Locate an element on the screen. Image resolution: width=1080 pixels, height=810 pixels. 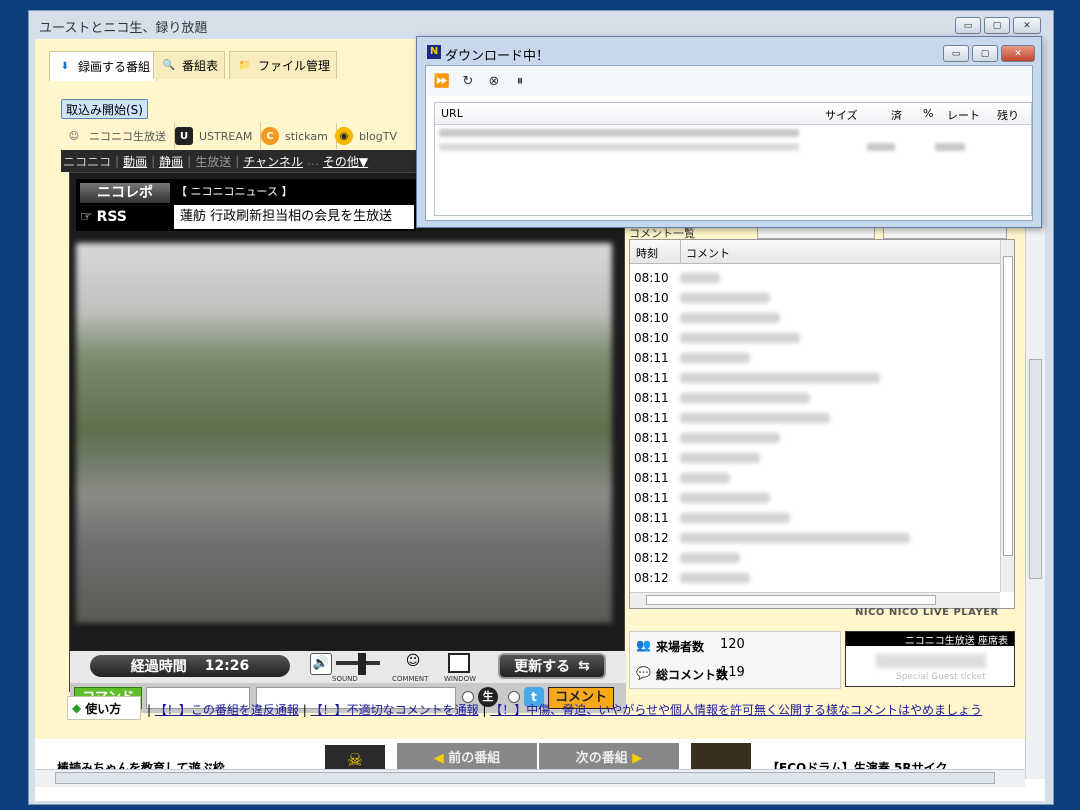
report-program-link: 【！】この番組を違反通報 is located at coordinates (227, 710).